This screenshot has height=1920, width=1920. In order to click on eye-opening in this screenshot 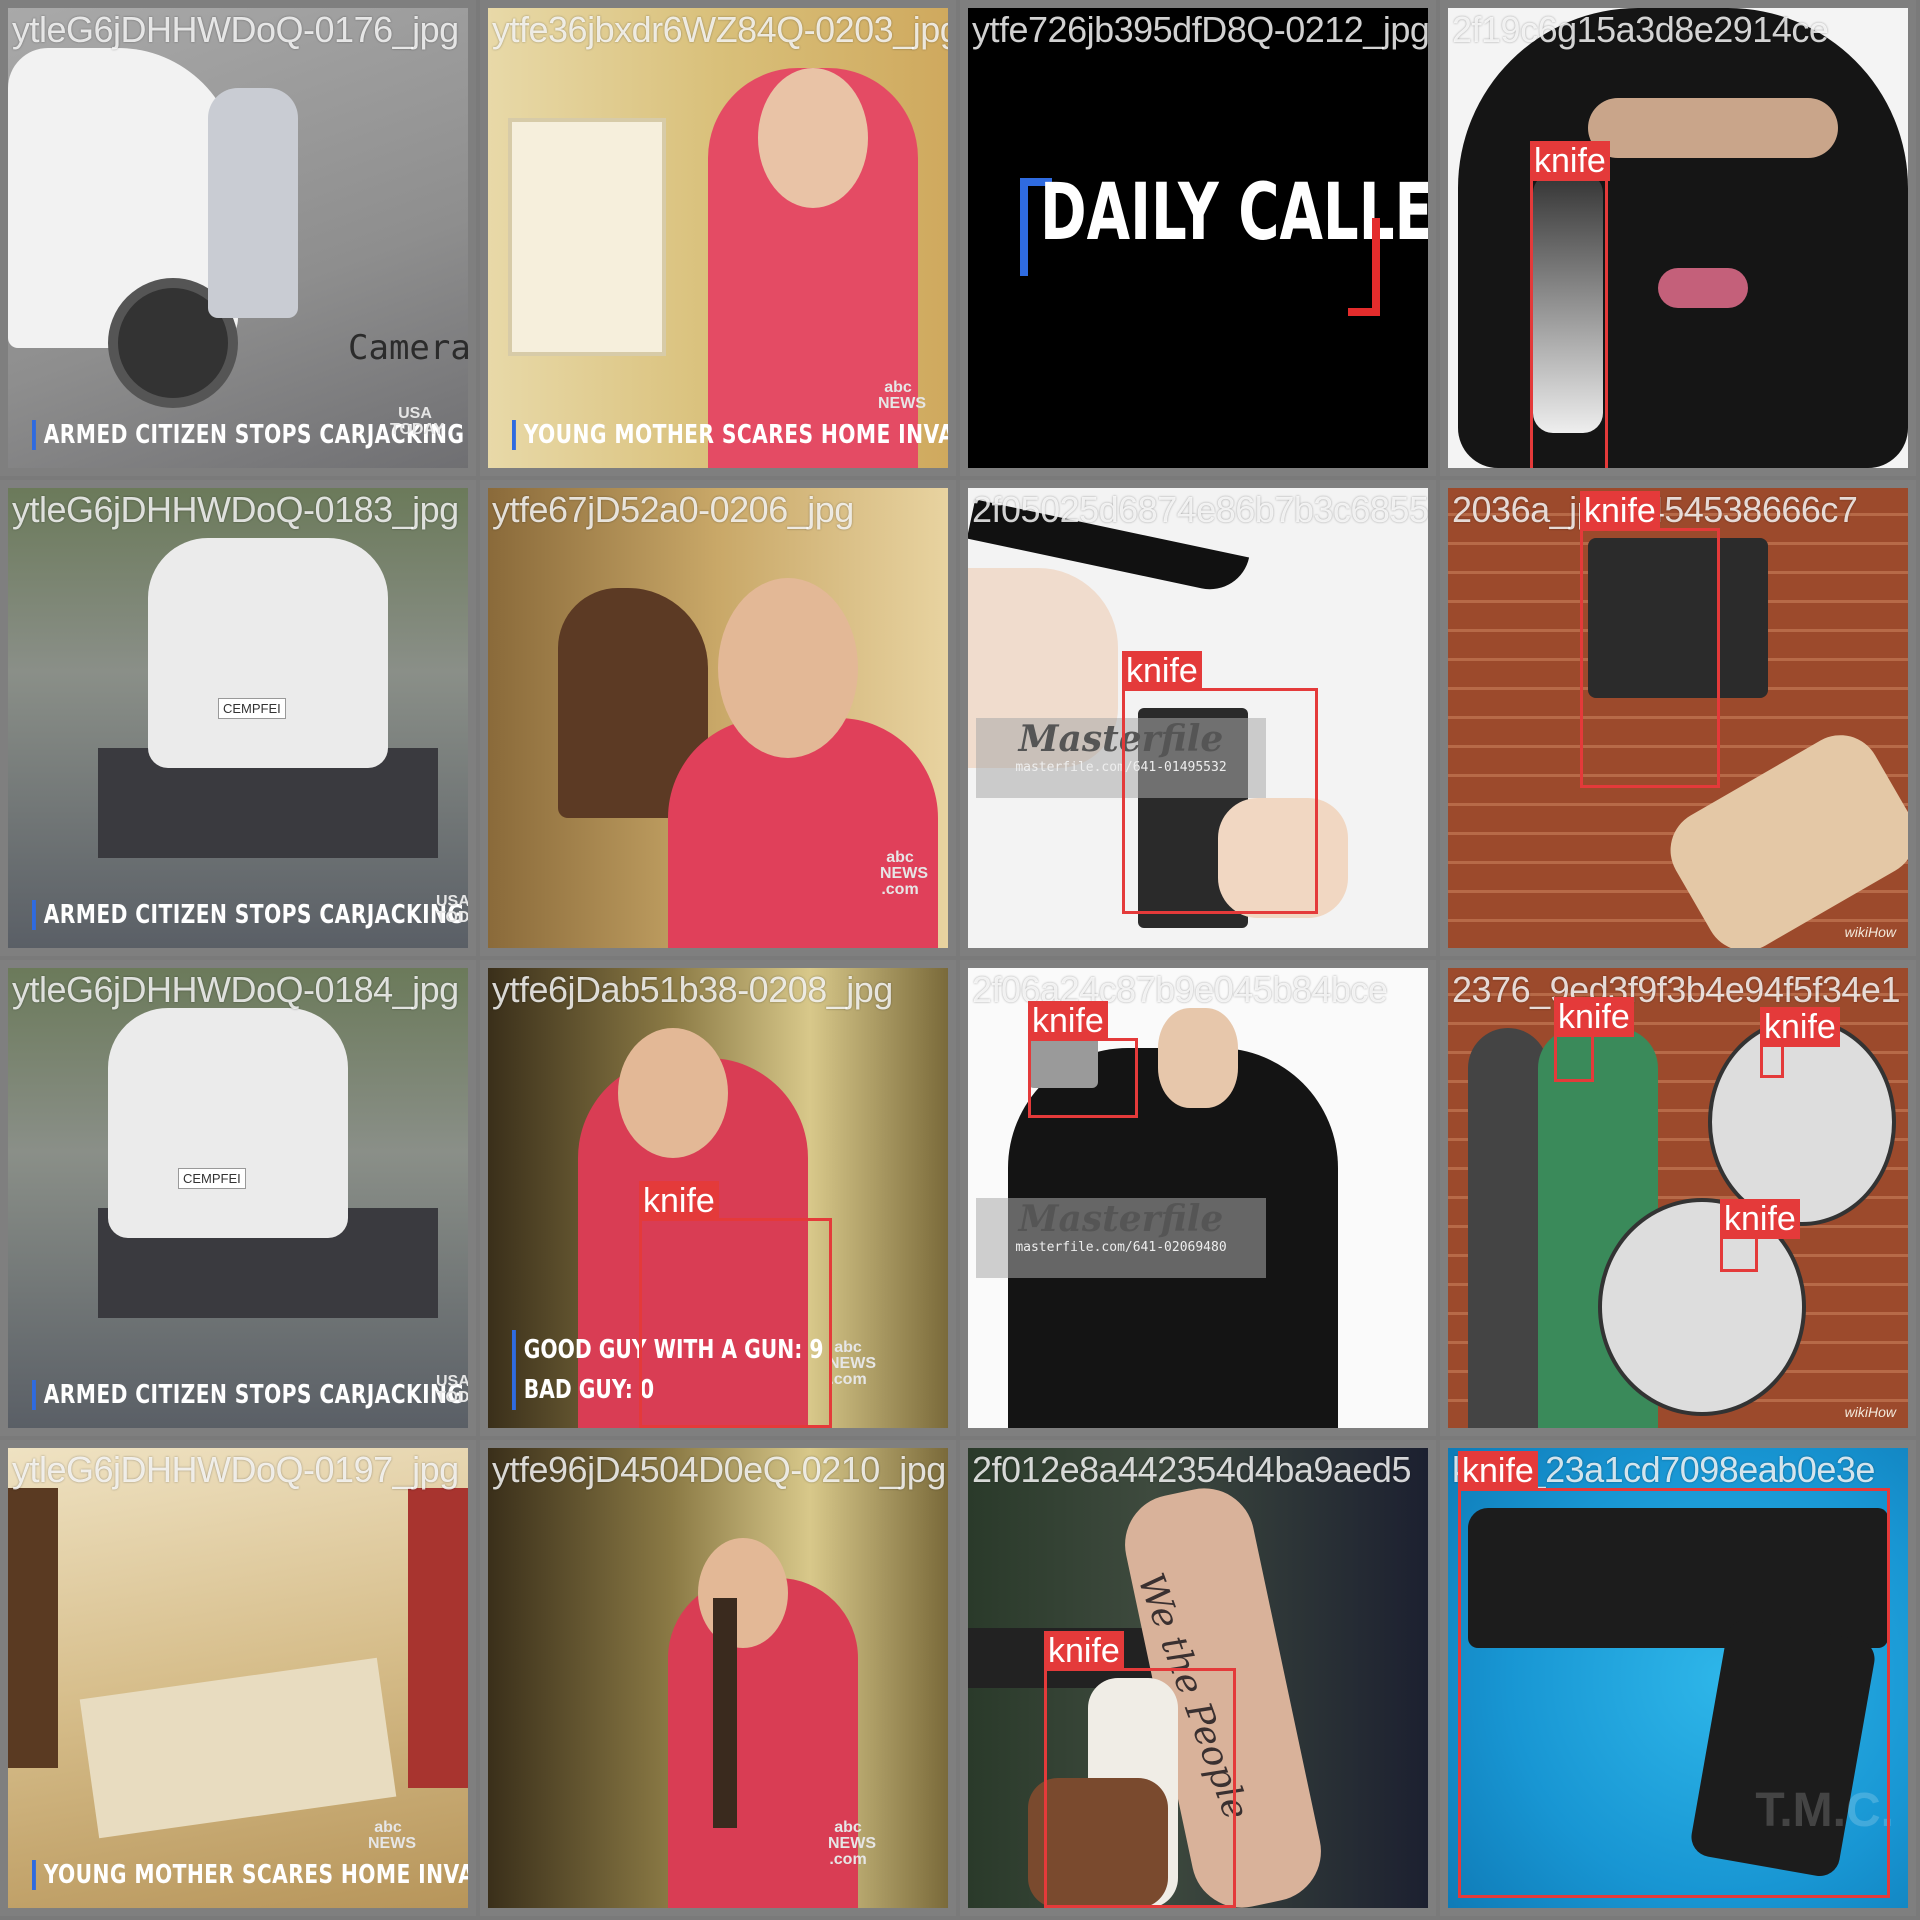, I will do `click(1713, 128)`.